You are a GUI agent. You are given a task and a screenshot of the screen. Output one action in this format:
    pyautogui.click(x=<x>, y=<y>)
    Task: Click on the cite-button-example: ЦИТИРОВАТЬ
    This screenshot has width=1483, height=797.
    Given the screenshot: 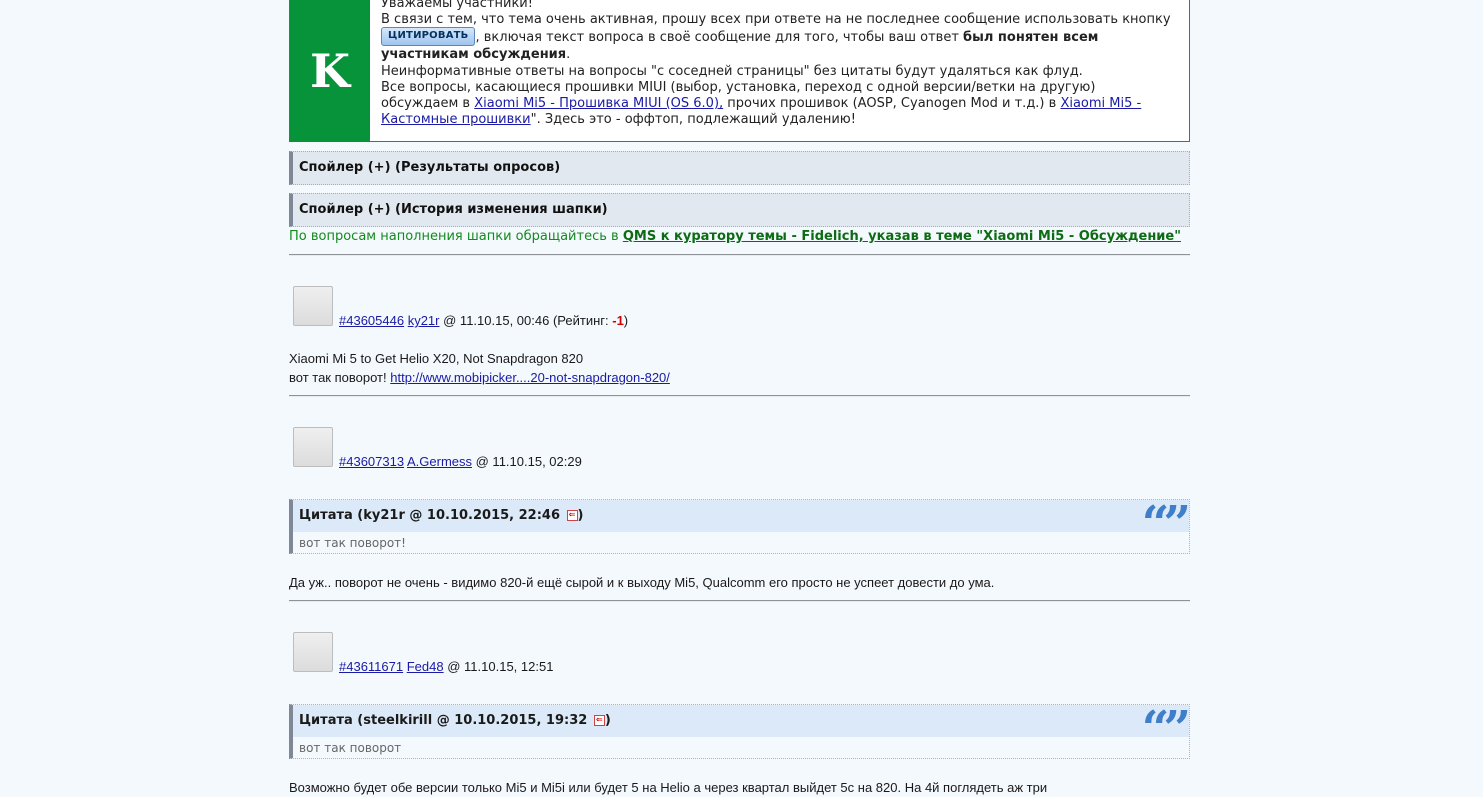 What is the action you would take?
    pyautogui.click(x=428, y=37)
    